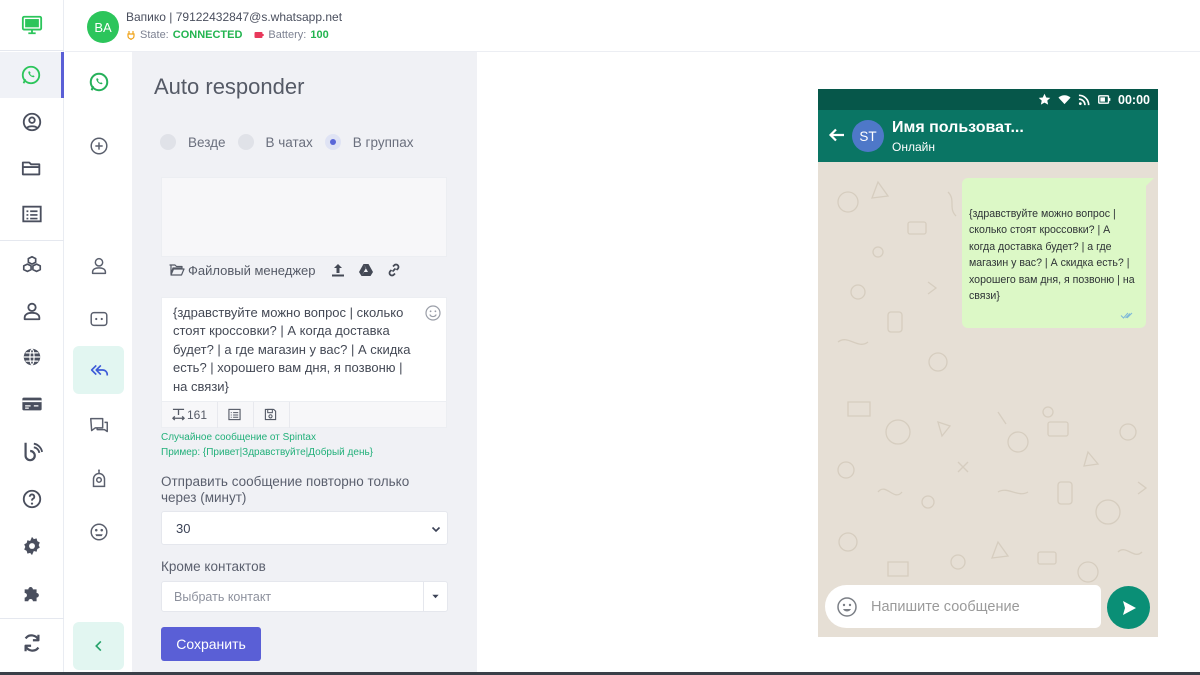 The image size is (1200, 675). I want to click on bot-icon, so click(98, 319).